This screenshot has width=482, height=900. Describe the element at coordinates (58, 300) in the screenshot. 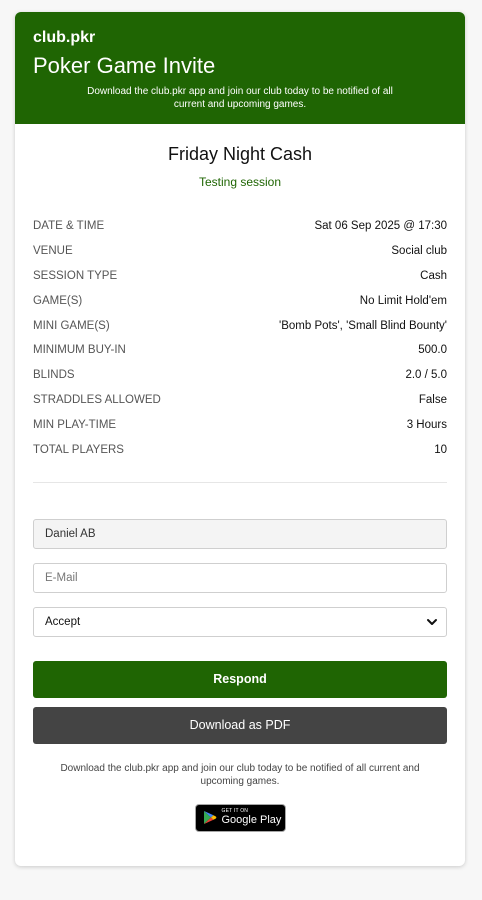

I see `detail-label: GAME(S)` at that location.